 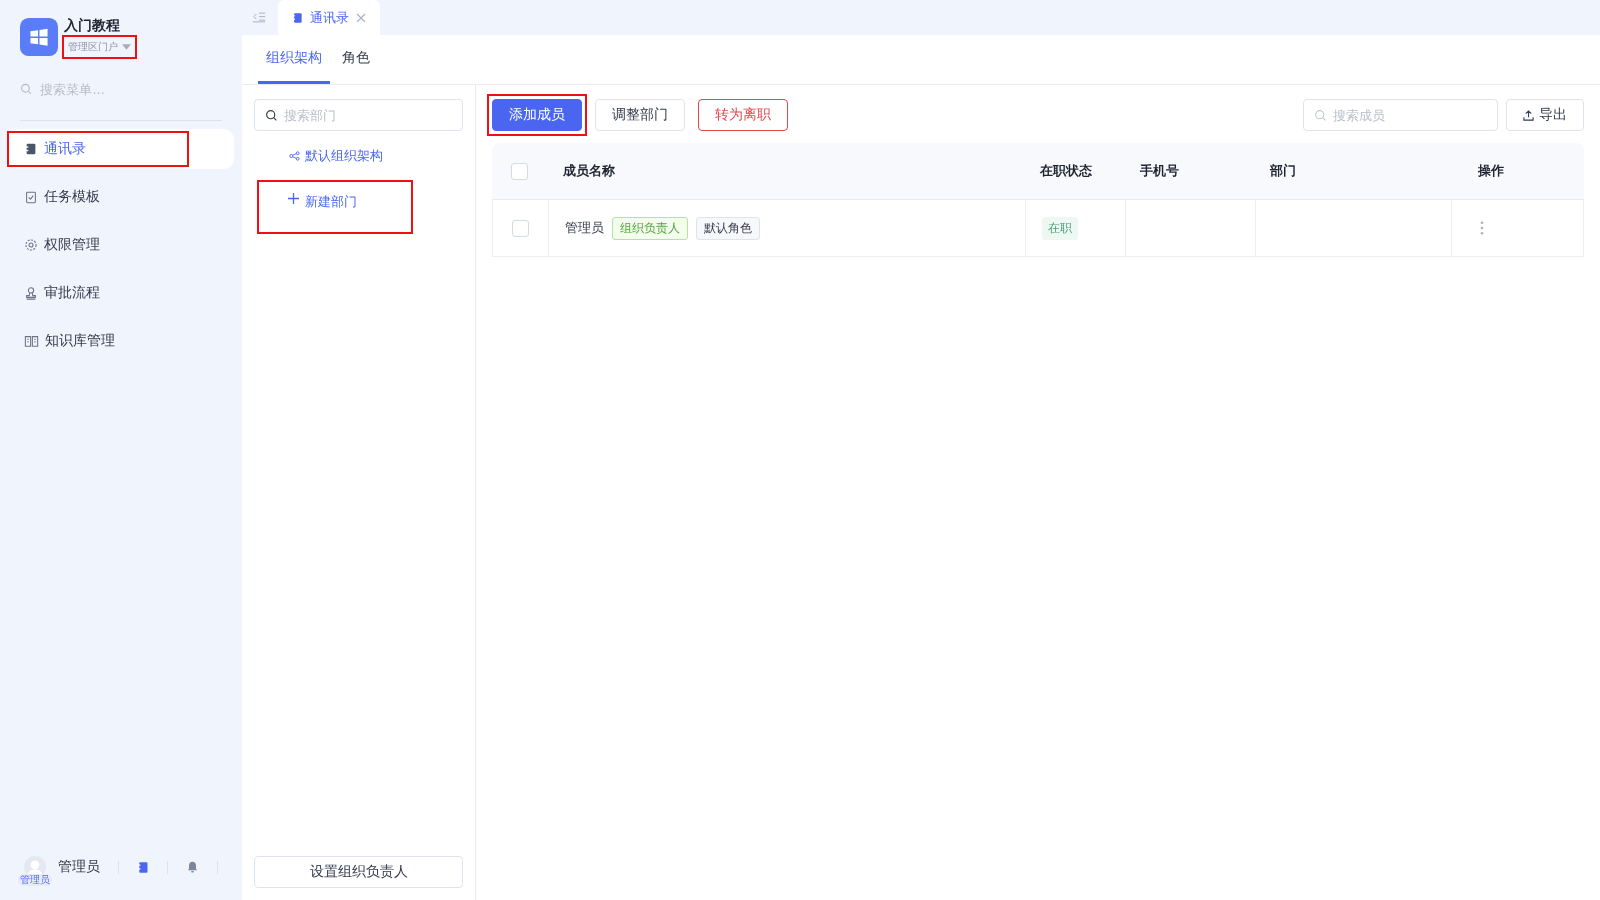 What do you see at coordinates (537, 115) in the screenshot?
I see `toolbar-button: 添加成员` at bounding box center [537, 115].